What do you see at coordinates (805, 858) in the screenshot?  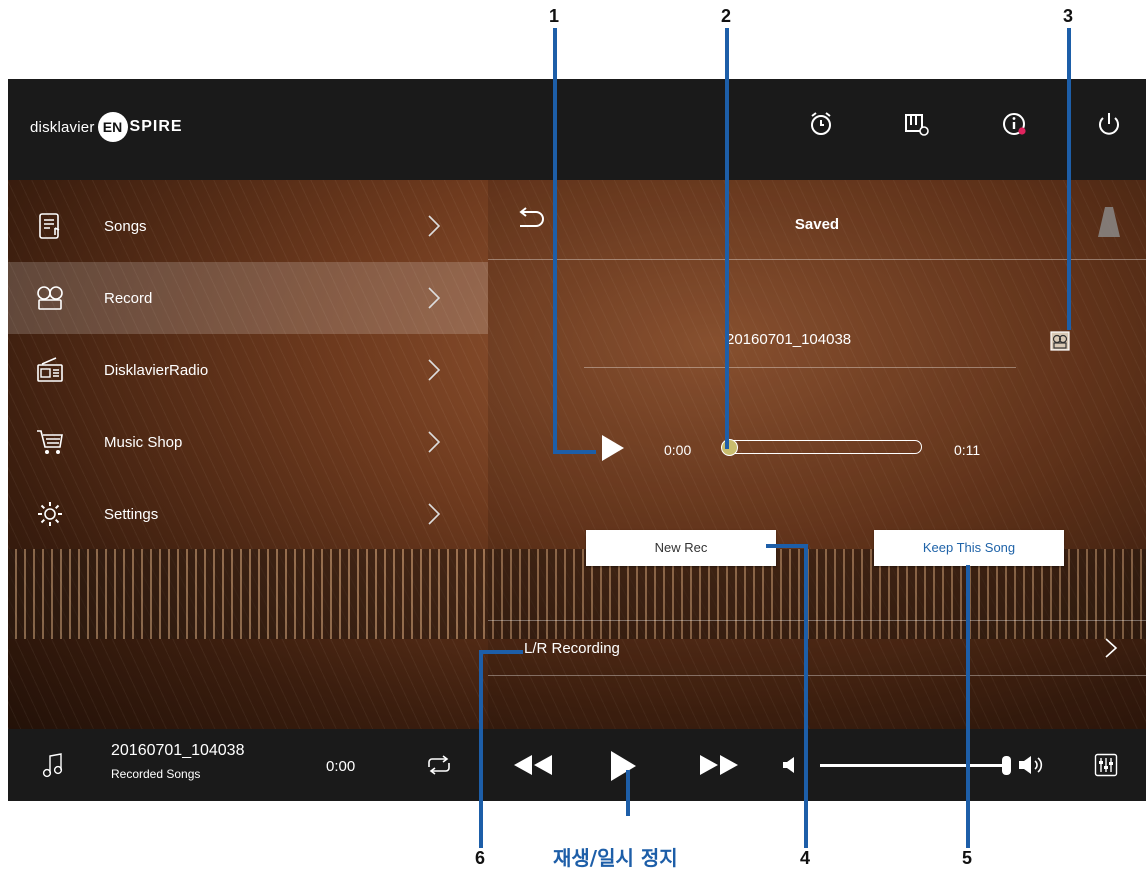 I see `callout-label-4: 4` at bounding box center [805, 858].